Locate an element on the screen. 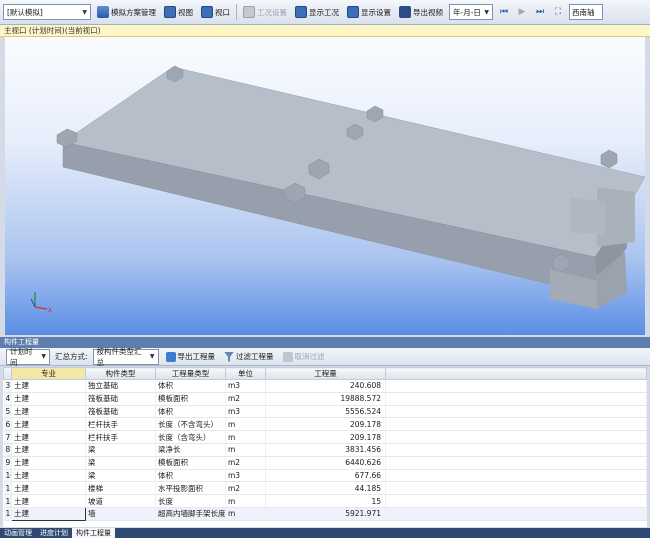 This screenshot has height=538, width=650. table-row: 6 土建 栏杆扶手 长度（不含弯头） m 209.178 is located at coordinates (325, 424).